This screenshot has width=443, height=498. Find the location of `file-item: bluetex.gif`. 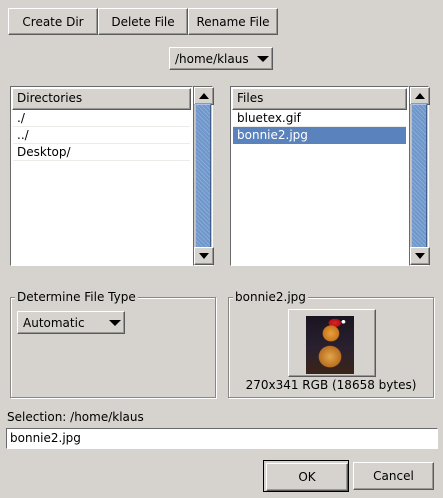

file-item: bluetex.gif is located at coordinates (319, 118).